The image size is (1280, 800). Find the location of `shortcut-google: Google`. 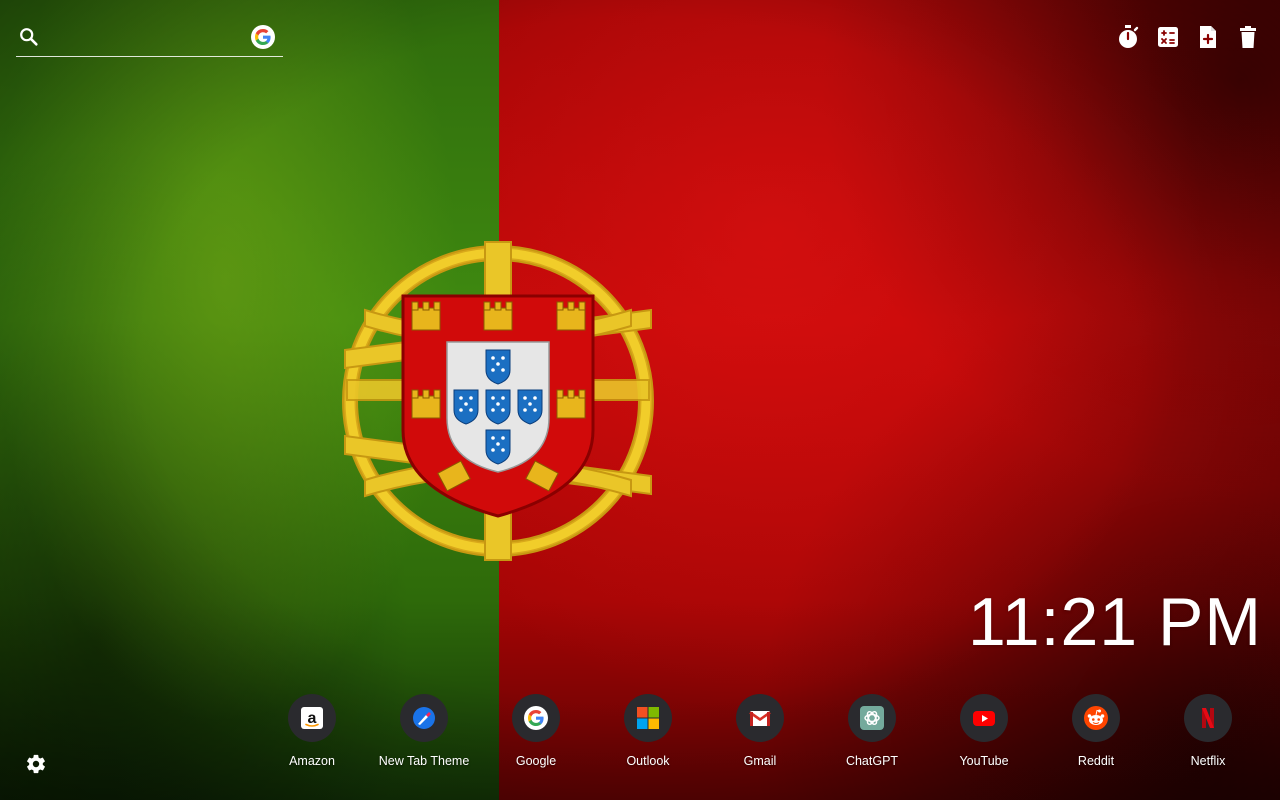

shortcut-google: Google is located at coordinates (536, 734).